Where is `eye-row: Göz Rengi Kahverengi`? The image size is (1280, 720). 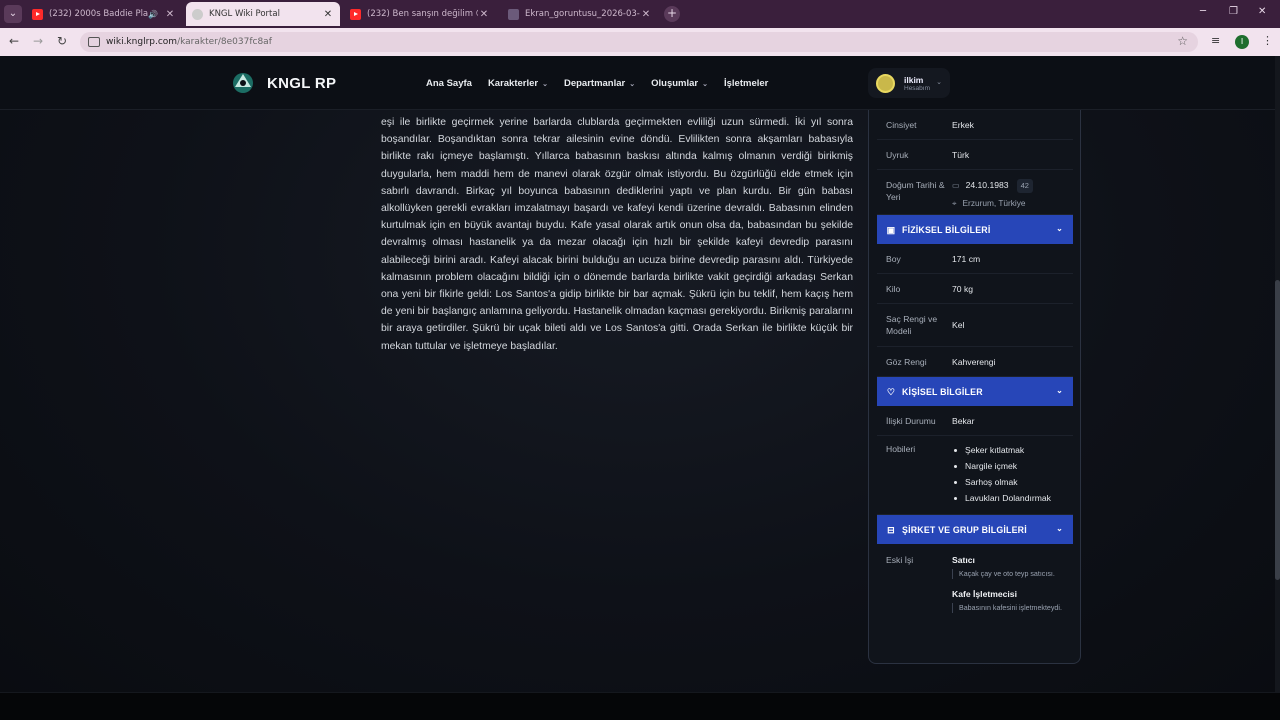
eye-row: Göz Rengi Kahverengi is located at coordinates (975, 362).